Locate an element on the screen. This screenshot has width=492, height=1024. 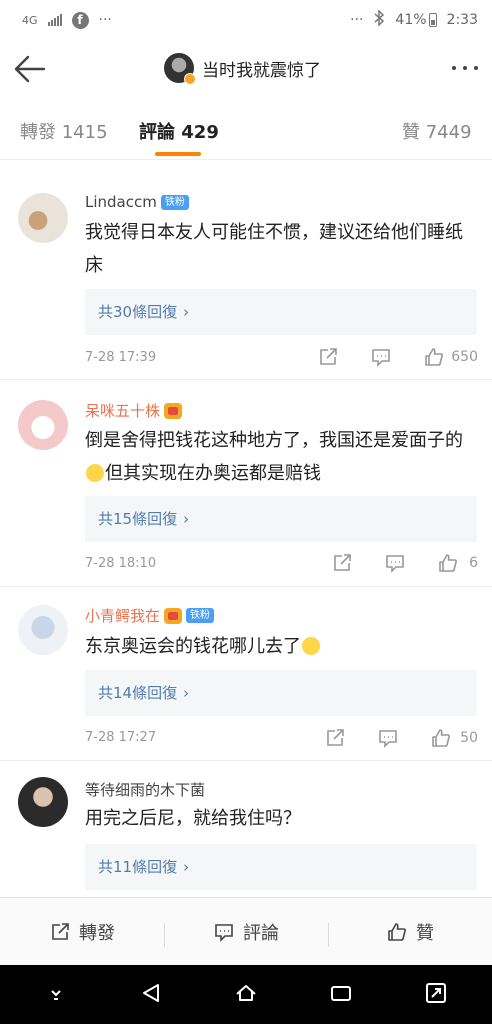
like-button: 贊 is located at coordinates (410, 933).